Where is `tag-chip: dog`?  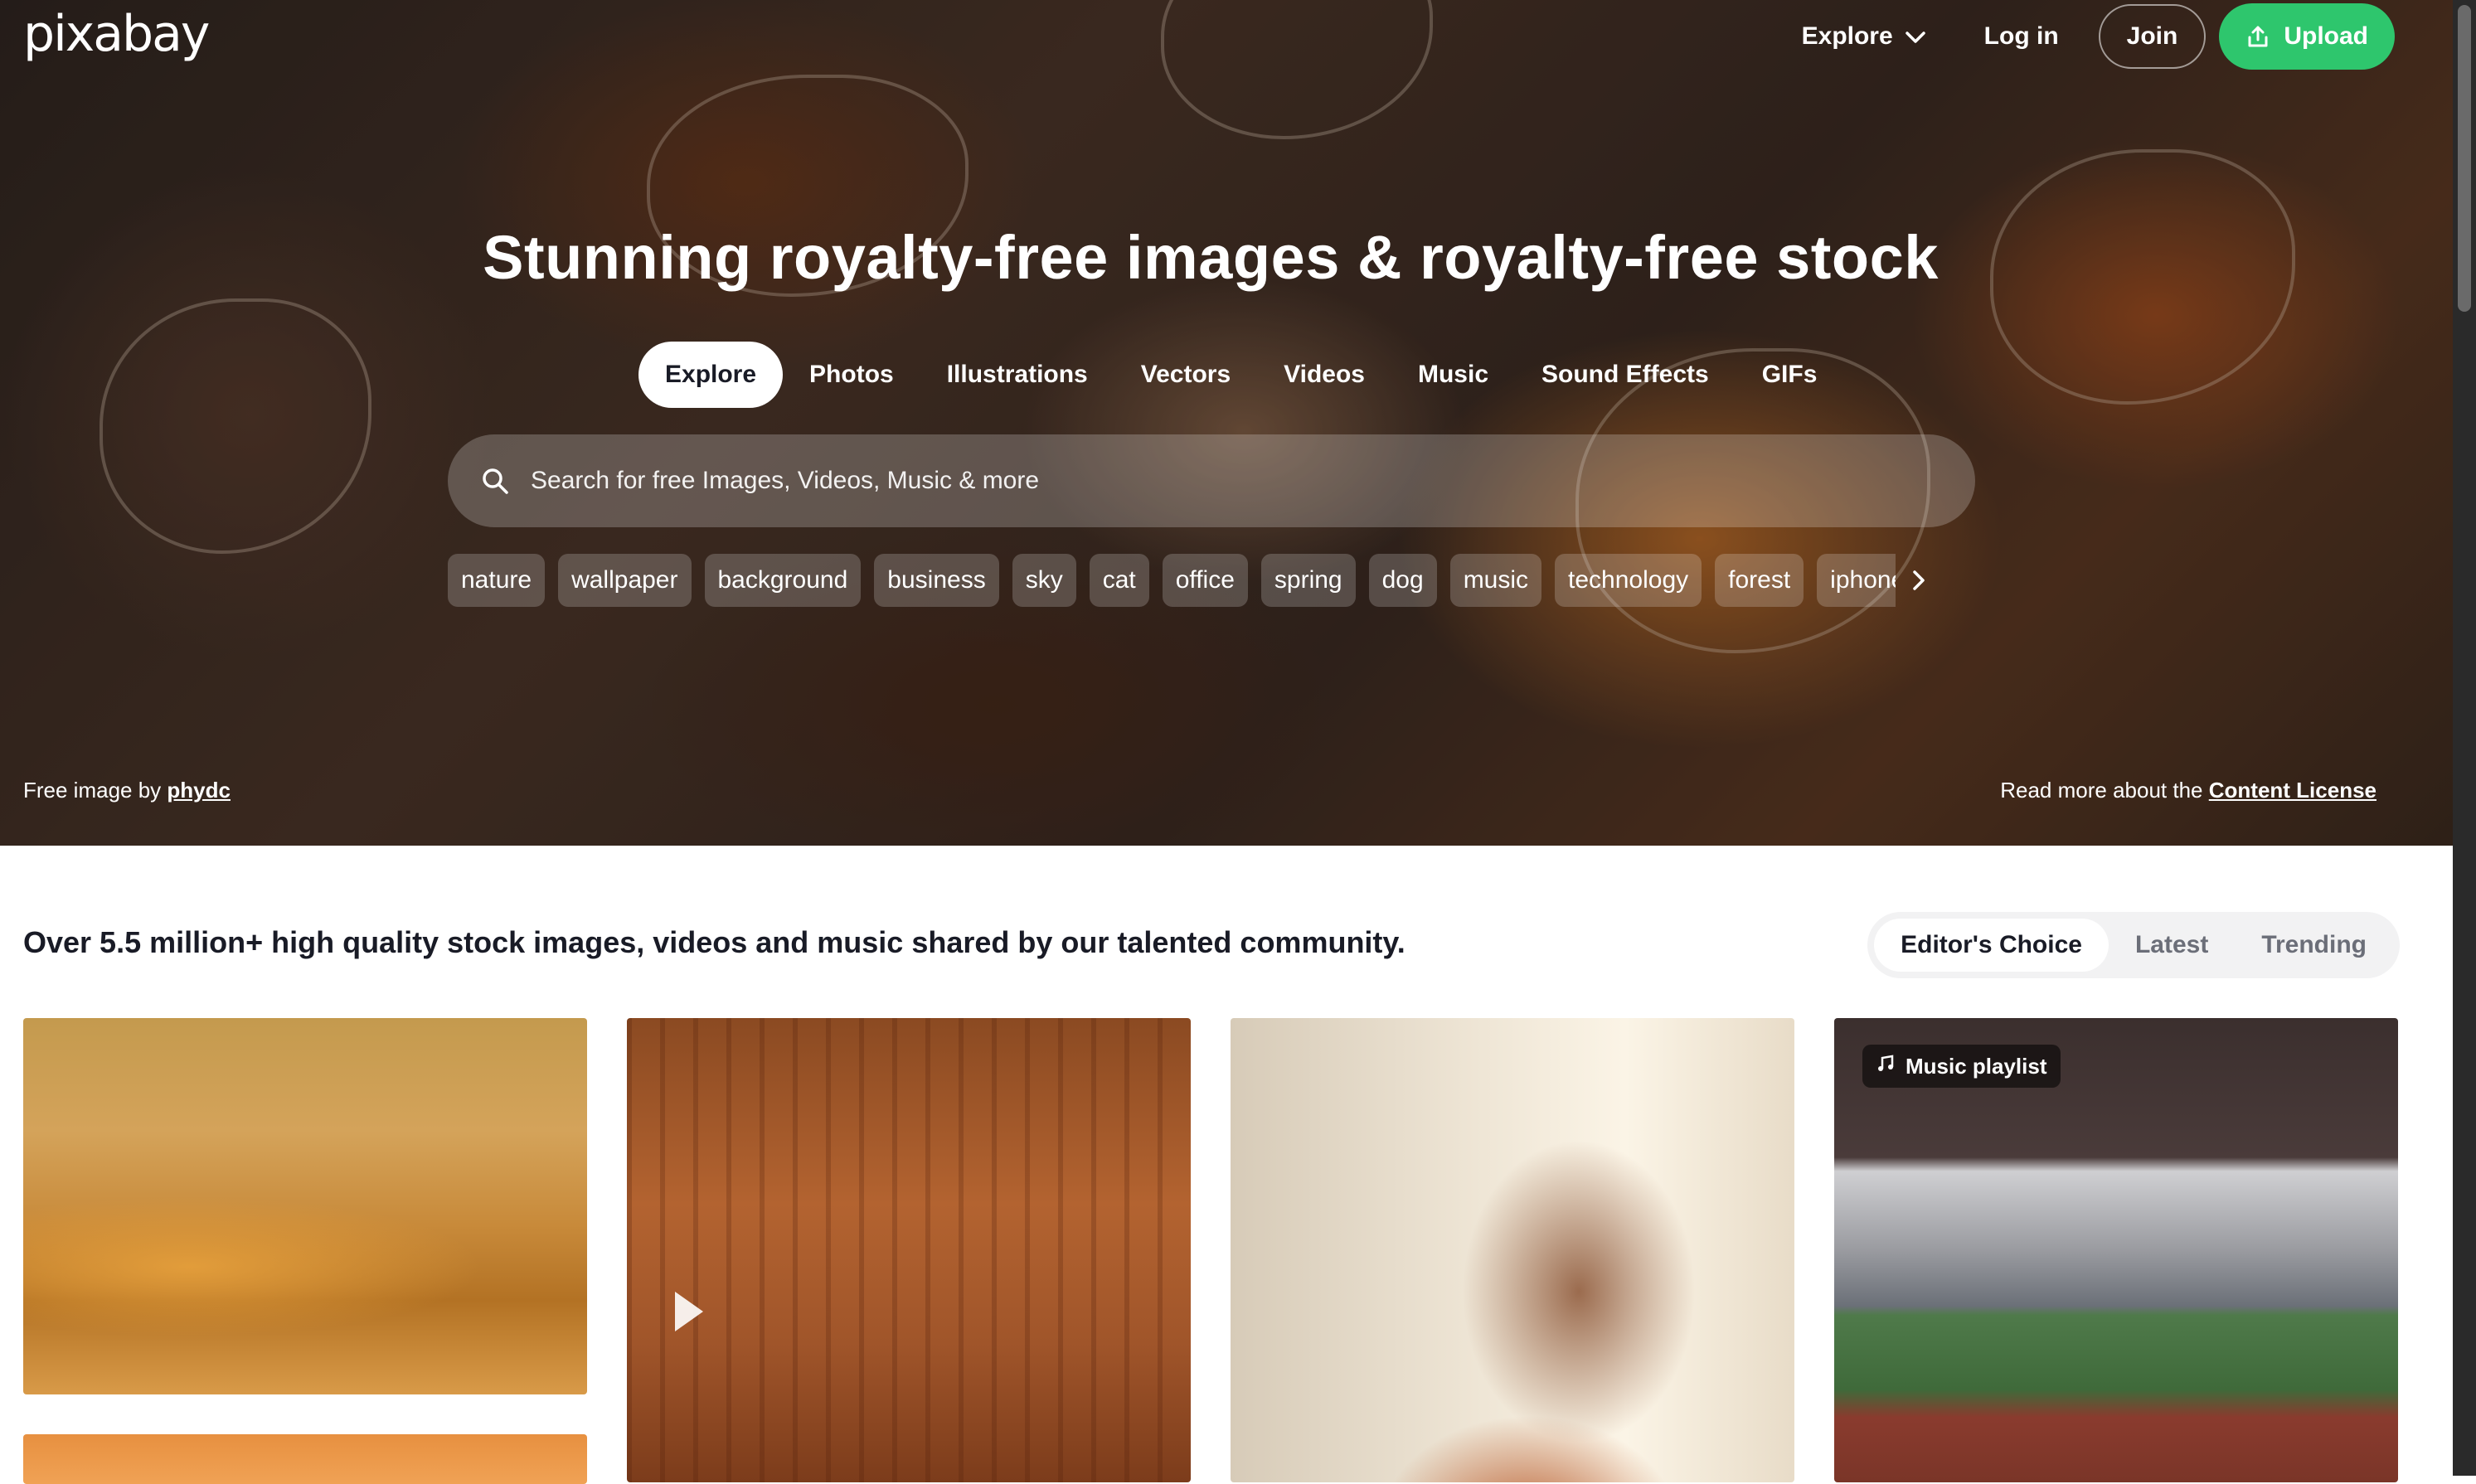 tag-chip: dog is located at coordinates (1402, 581).